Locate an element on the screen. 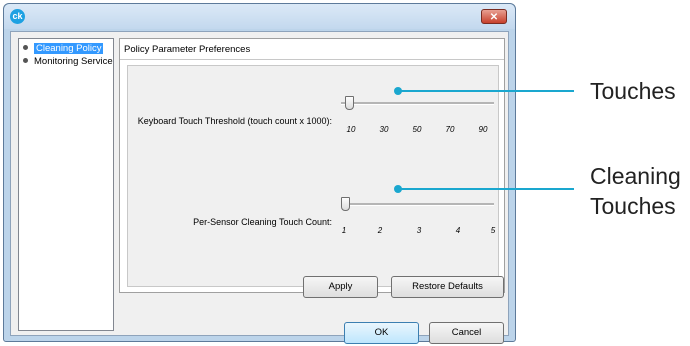  cleaning-touches-callout-label-line2: Touches is located at coordinates (633, 206).